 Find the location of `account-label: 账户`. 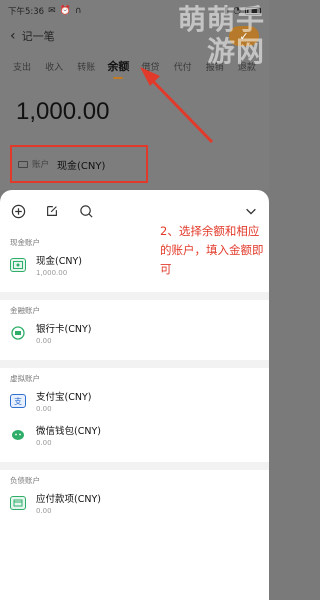

account-label: 账户 is located at coordinates (41, 165).